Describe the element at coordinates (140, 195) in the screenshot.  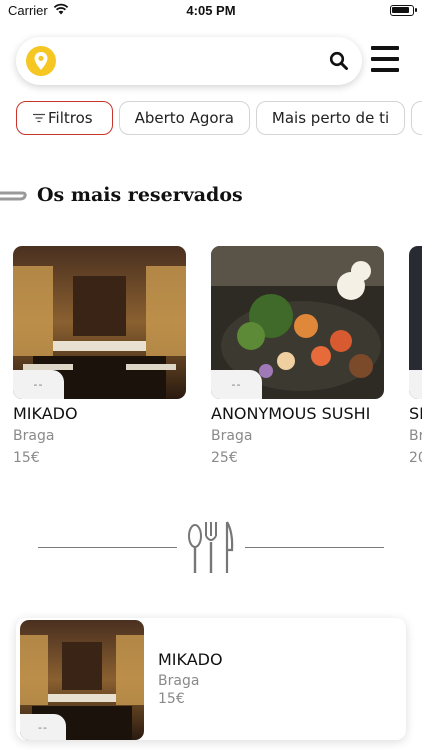
I see `section-title: Os mais reservados` at that location.